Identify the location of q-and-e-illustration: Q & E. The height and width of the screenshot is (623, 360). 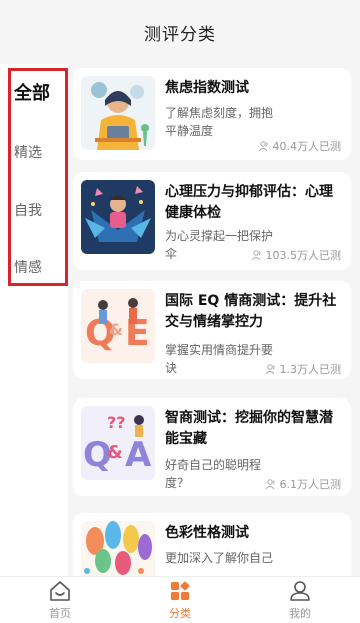
(118, 326).